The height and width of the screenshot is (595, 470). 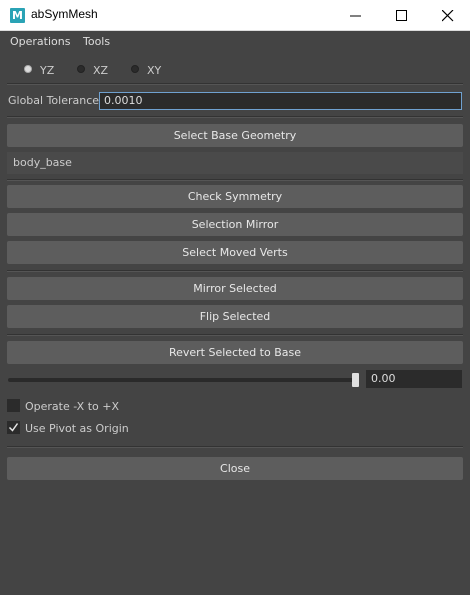 What do you see at coordinates (54, 100) in the screenshot?
I see `tolerance-label: Global Tolerance` at bounding box center [54, 100].